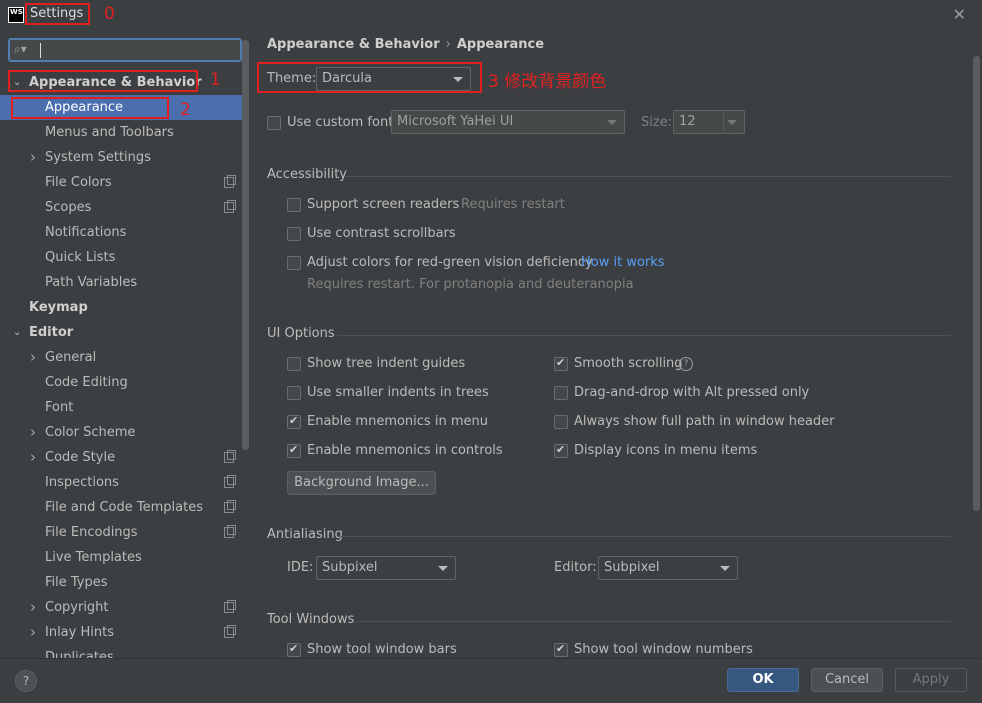 The width and height of the screenshot is (982, 703). I want to click on tool-window-bars-checkbox, so click(294, 649).